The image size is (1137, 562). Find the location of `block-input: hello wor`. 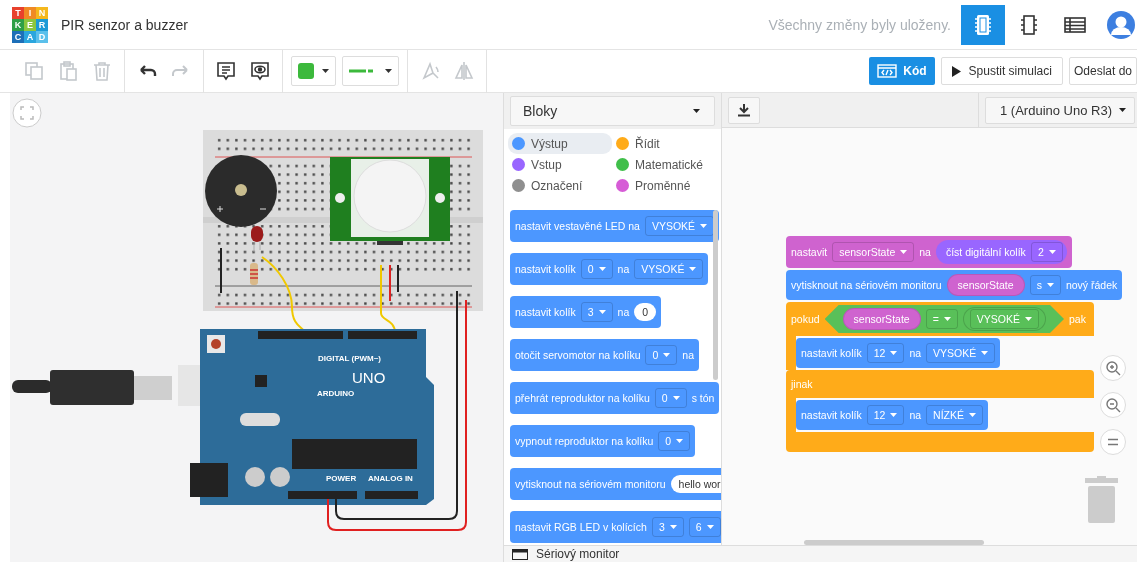

block-input: hello wor is located at coordinates (695, 484).